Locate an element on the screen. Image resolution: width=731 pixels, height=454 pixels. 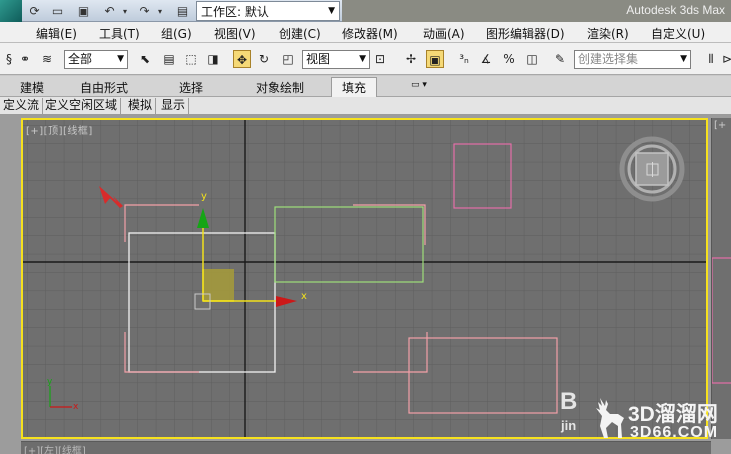
scale-icon: ◰ is located at coordinates (288, 59).